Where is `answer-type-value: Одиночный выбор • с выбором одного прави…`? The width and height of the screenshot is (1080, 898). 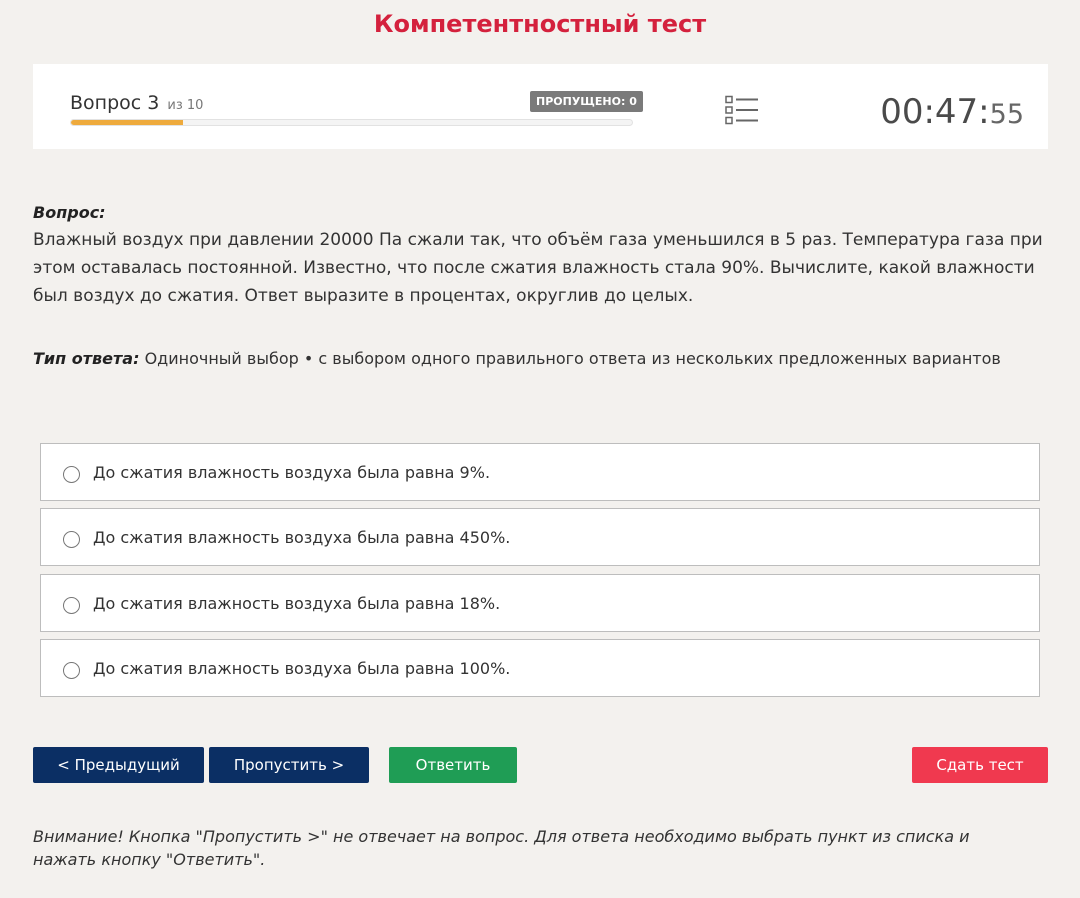 answer-type-value: Одиночный выбор • с выбором одного прави… is located at coordinates (572, 358).